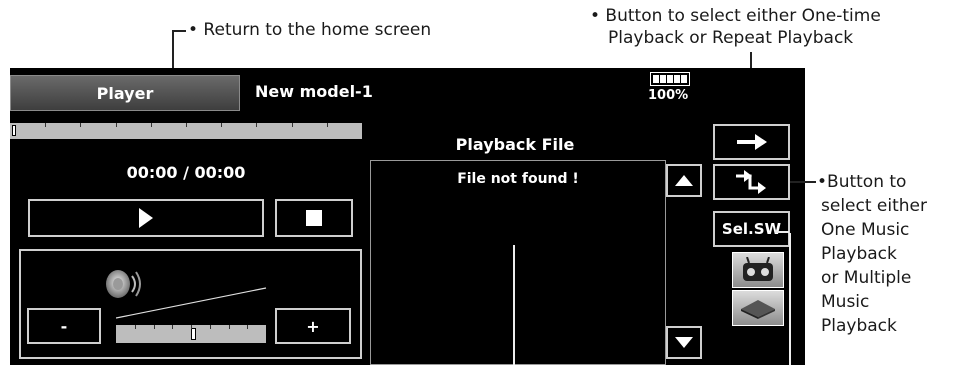 This screenshot has height=365, width=956. Describe the element at coordinates (735, 16) in the screenshot. I see `callout-repeat-1: • Button to select either One-time` at that location.